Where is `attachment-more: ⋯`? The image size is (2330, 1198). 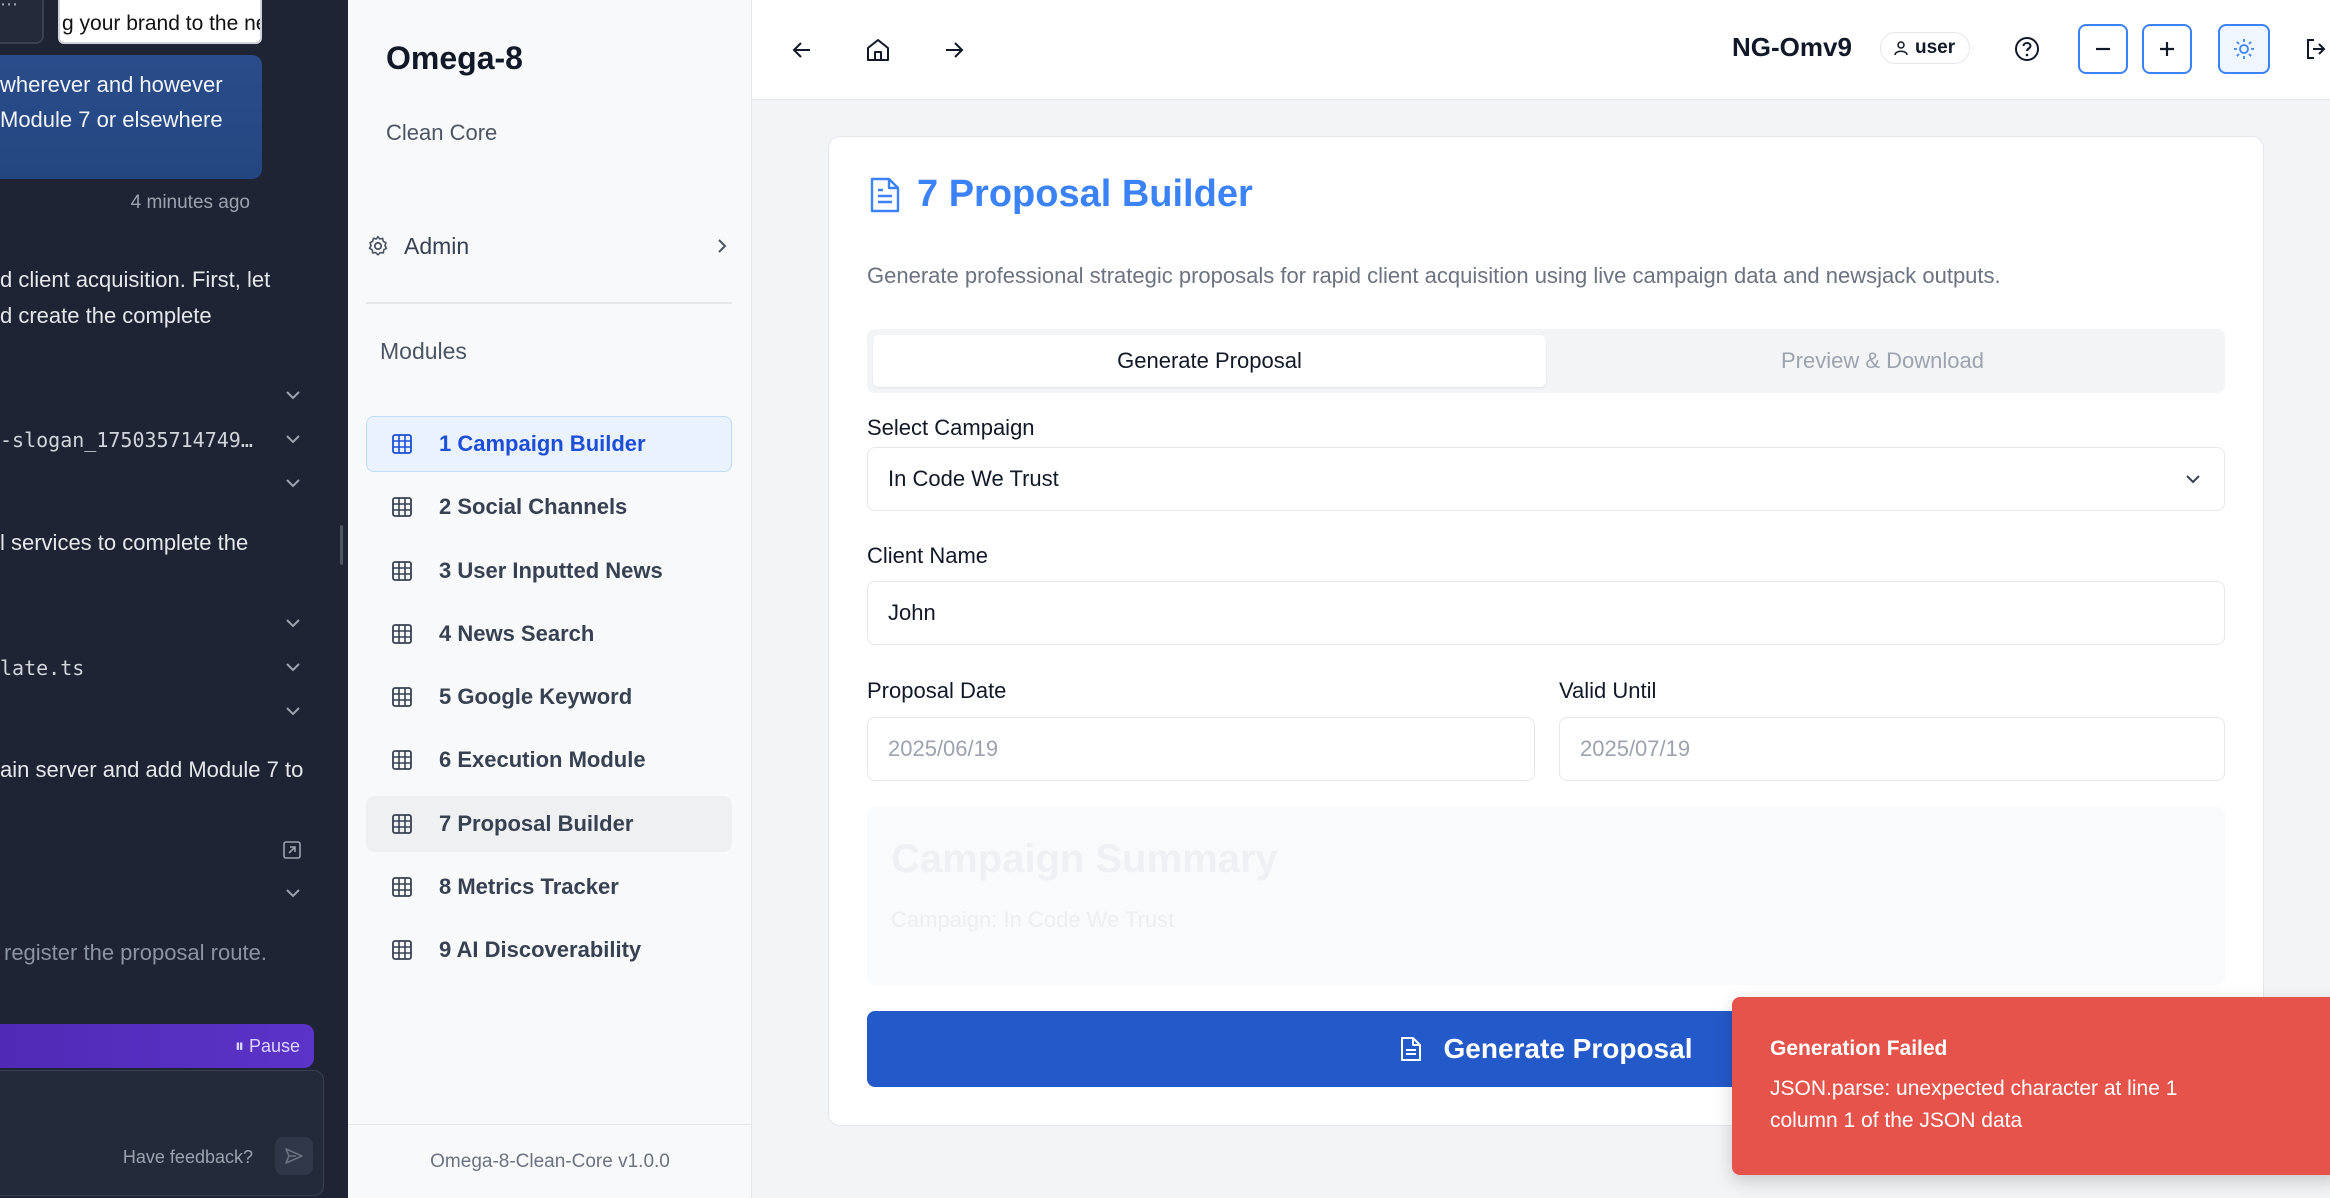 attachment-more: ⋯ is located at coordinates (9, 7).